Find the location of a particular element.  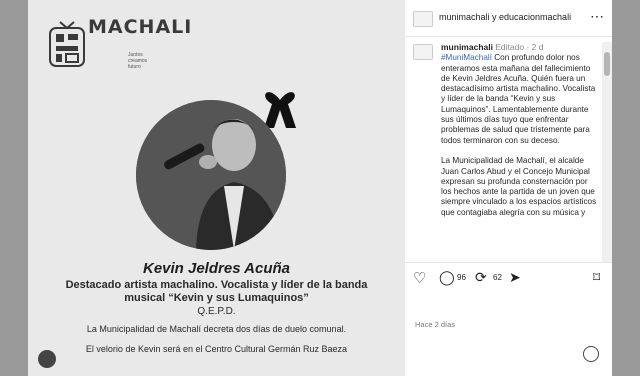

like-icon: ♡ is located at coordinates (419, 278).